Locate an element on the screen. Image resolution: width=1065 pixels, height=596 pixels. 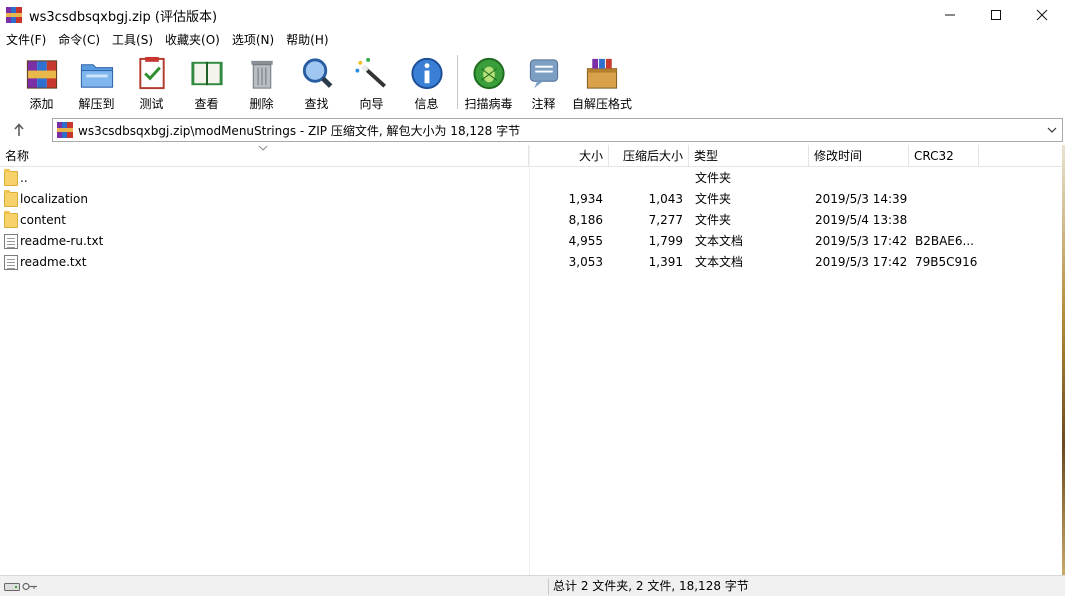
file-name: readme-ru.txt is located at coordinates (62, 241).